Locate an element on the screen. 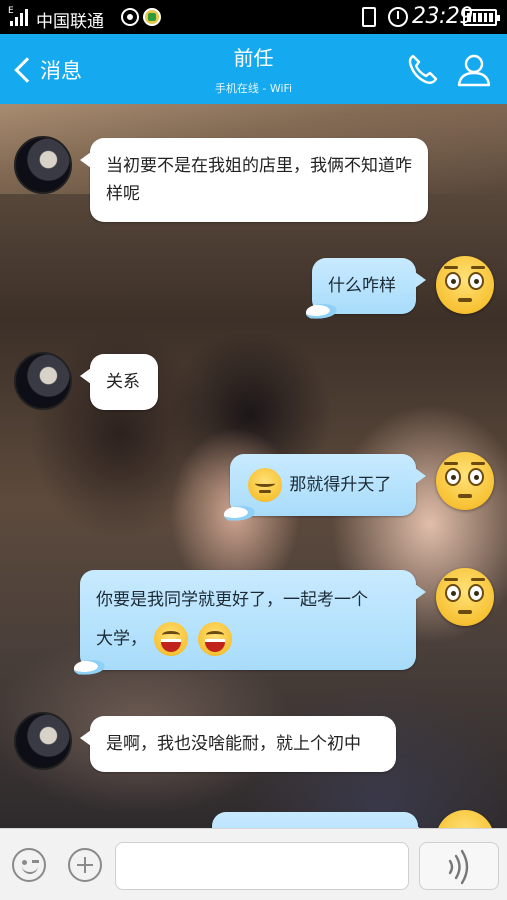 The height and width of the screenshot is (900, 507). message-bubble-received: 是啊，我也没啥能耐，就上个初中 is located at coordinates (238, 744).